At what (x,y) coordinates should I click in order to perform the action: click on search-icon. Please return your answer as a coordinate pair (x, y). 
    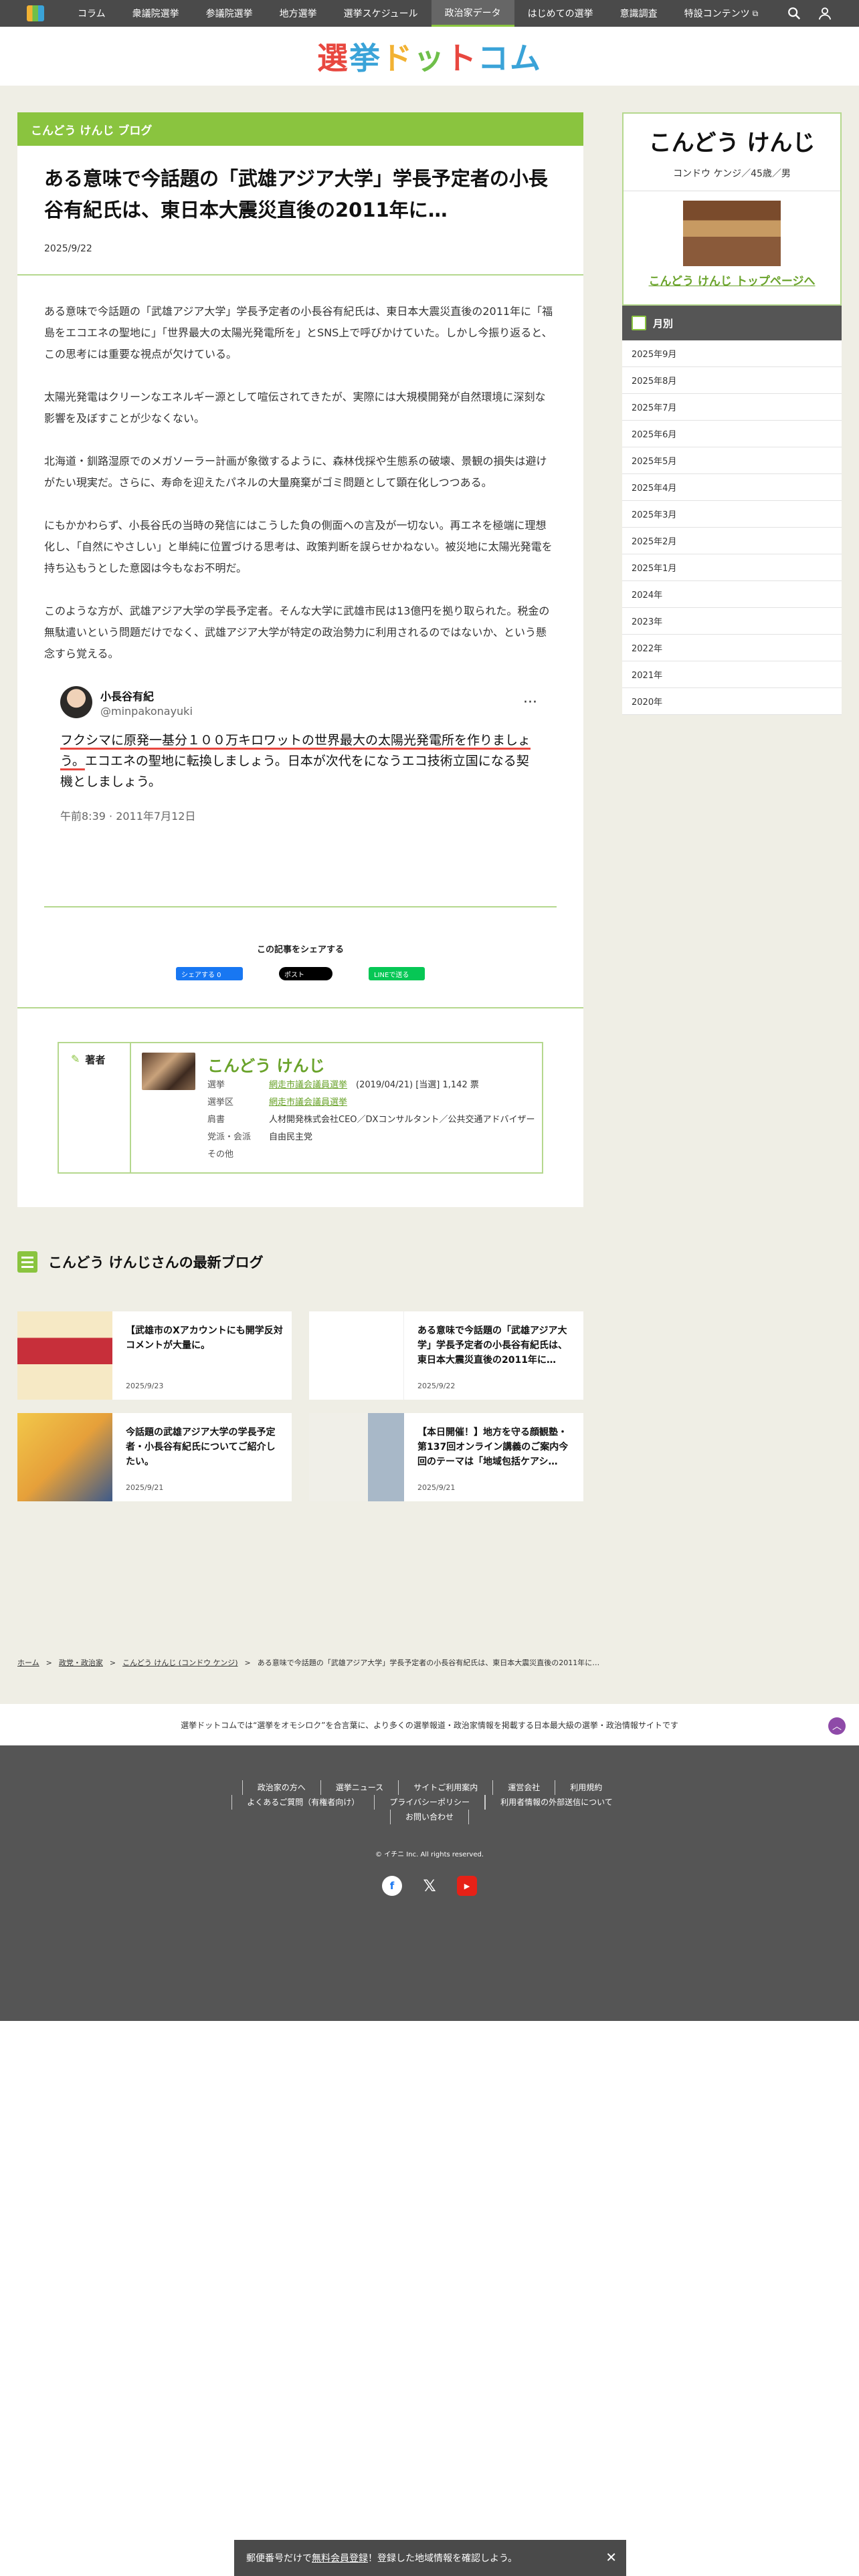
    Looking at the image, I should click on (794, 14).